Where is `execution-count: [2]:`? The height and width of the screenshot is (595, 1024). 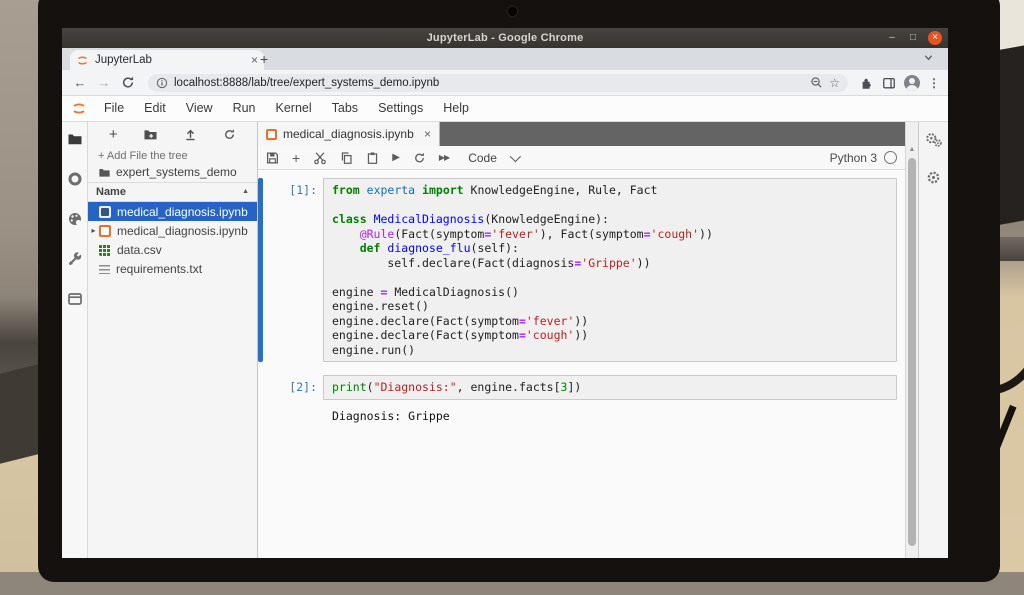 execution-count: [2]: is located at coordinates (303, 387).